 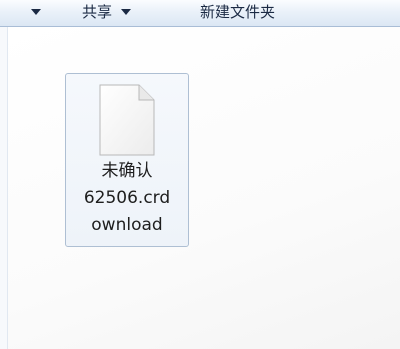 I want to click on command-bar: 打开 共享 新建文件夹, so click(x=200, y=13).